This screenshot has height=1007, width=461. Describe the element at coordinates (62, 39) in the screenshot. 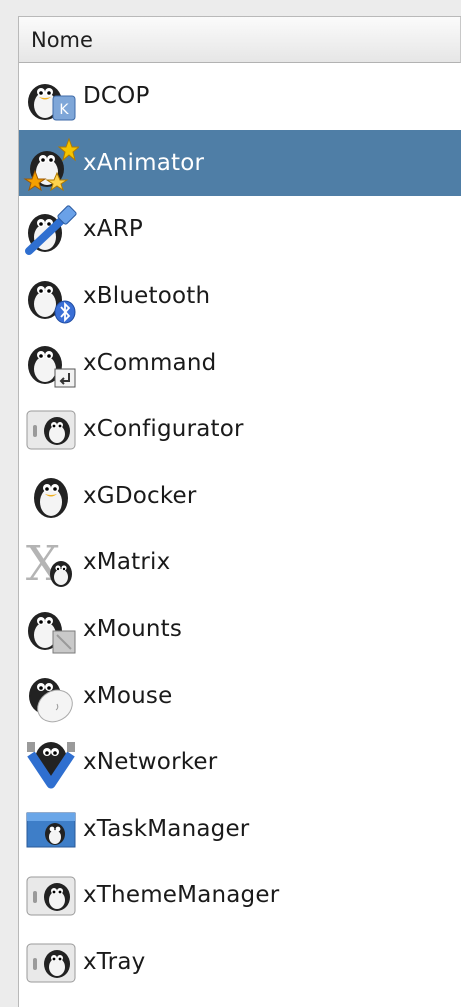

I see `column-header-label: Nome` at that location.